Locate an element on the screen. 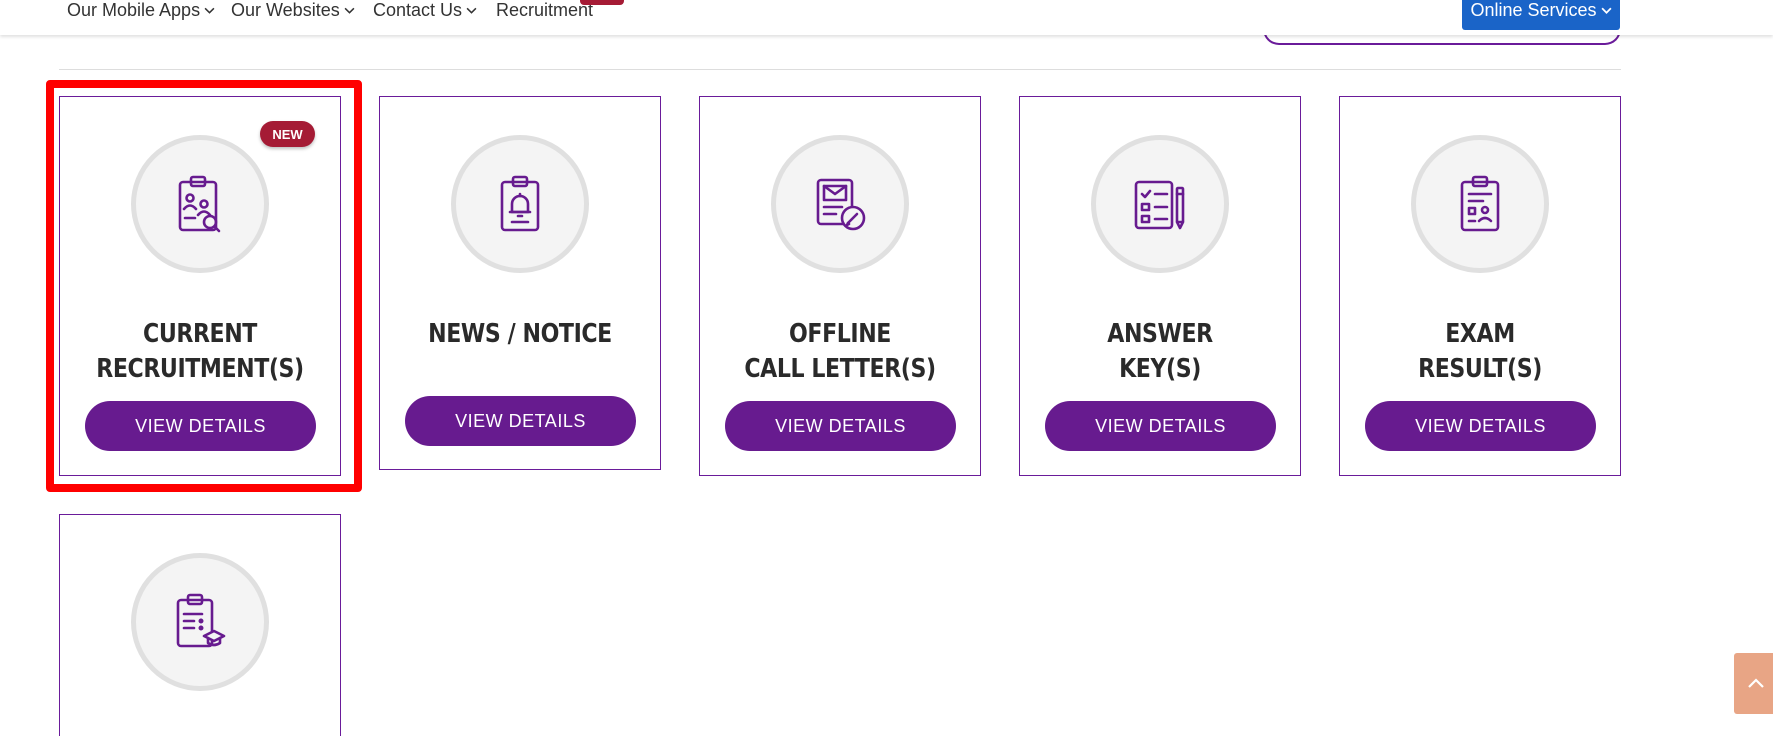  education-clipboard-icon is located at coordinates (201, 620).